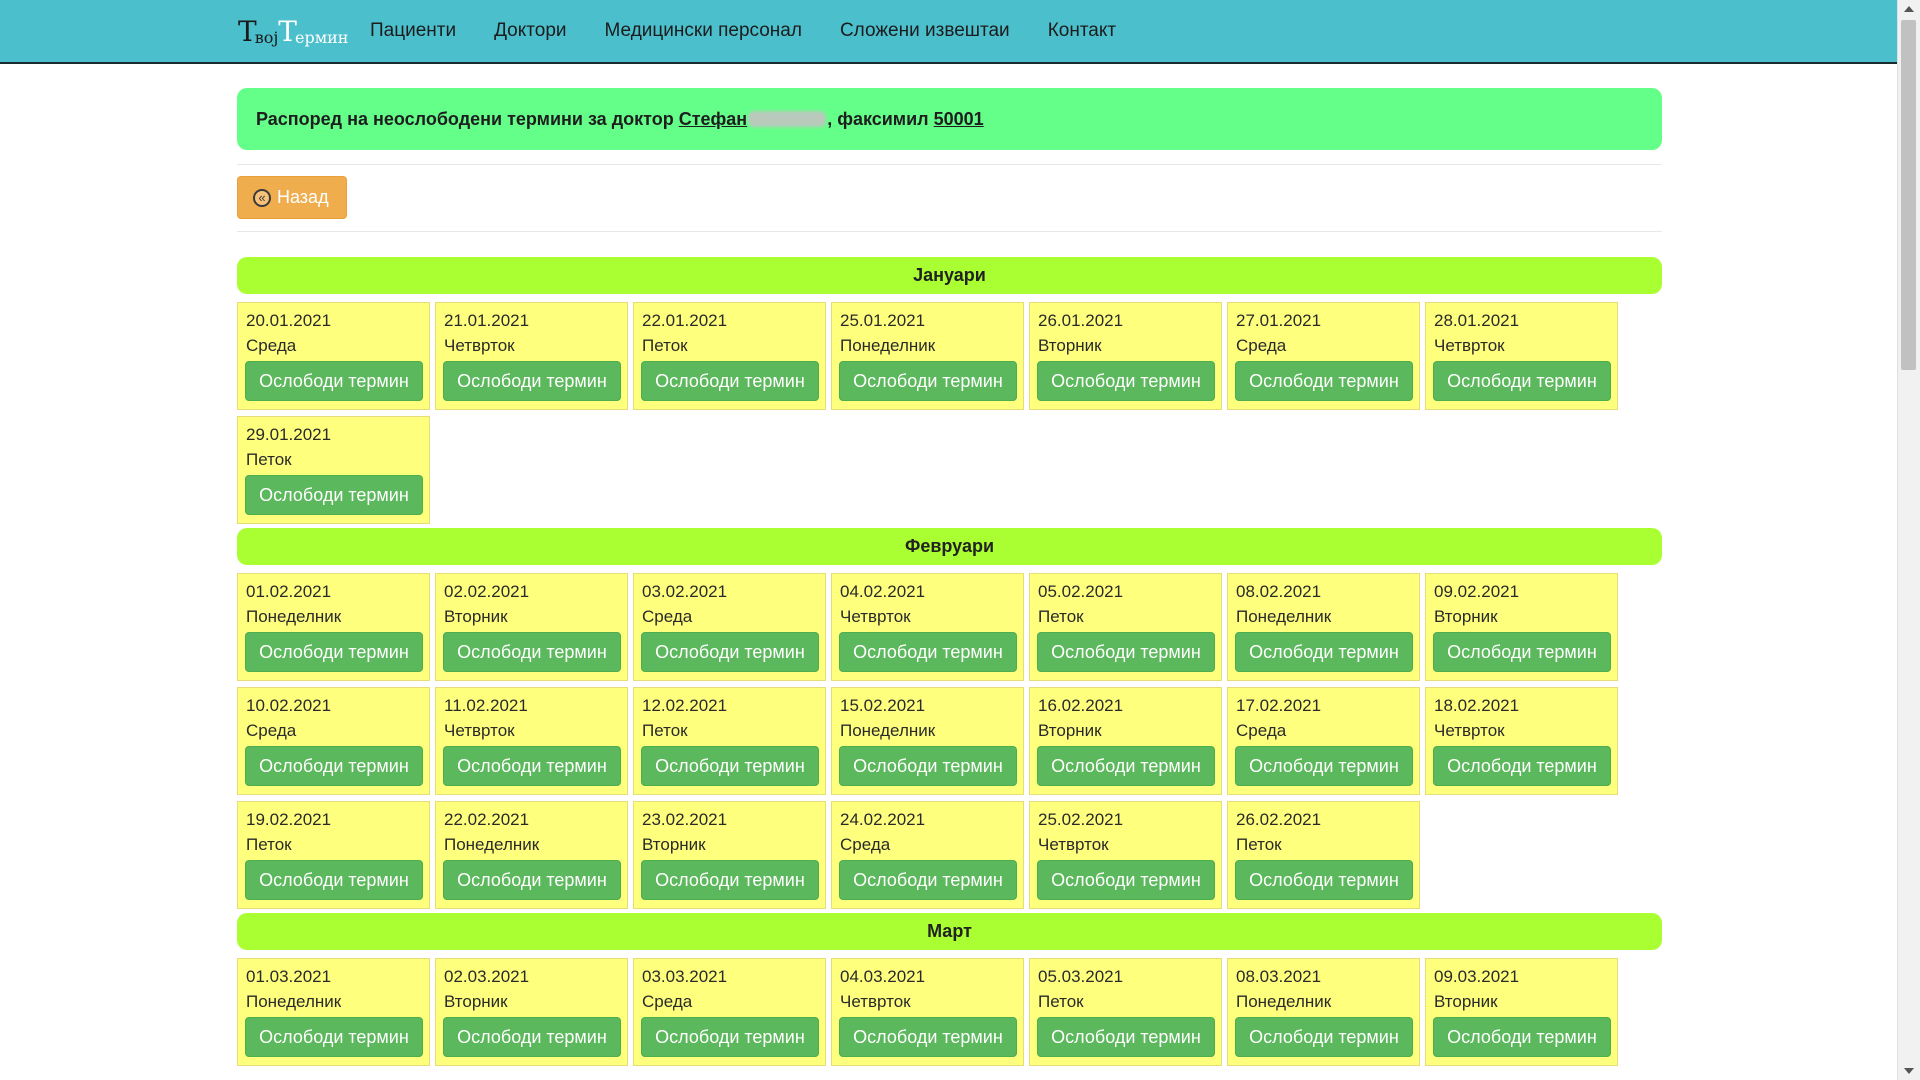  What do you see at coordinates (1908, 195) in the screenshot?
I see `scrollbar-thumb` at bounding box center [1908, 195].